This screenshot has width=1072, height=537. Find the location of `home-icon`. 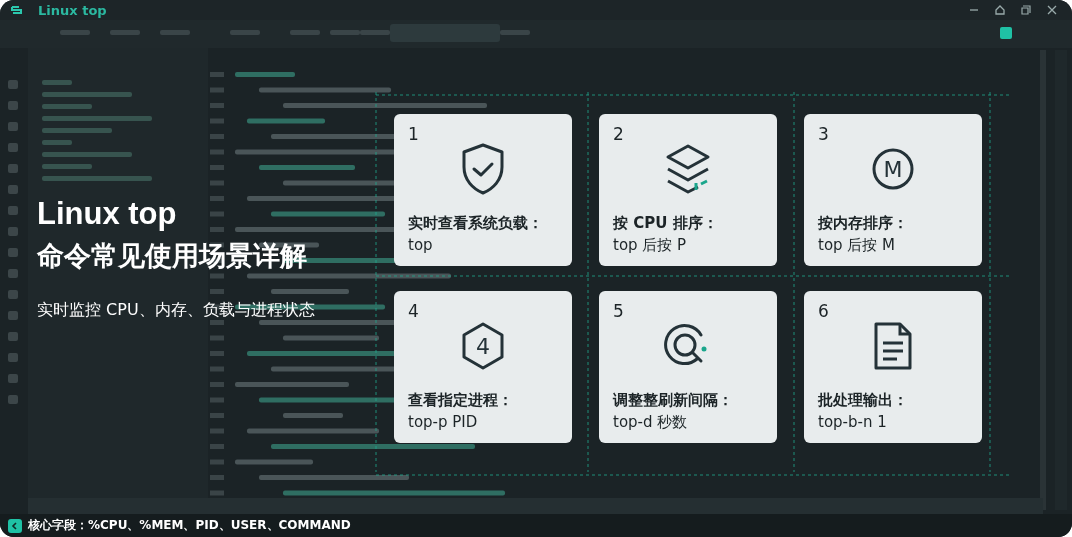

home-icon is located at coordinates (1000, 10).